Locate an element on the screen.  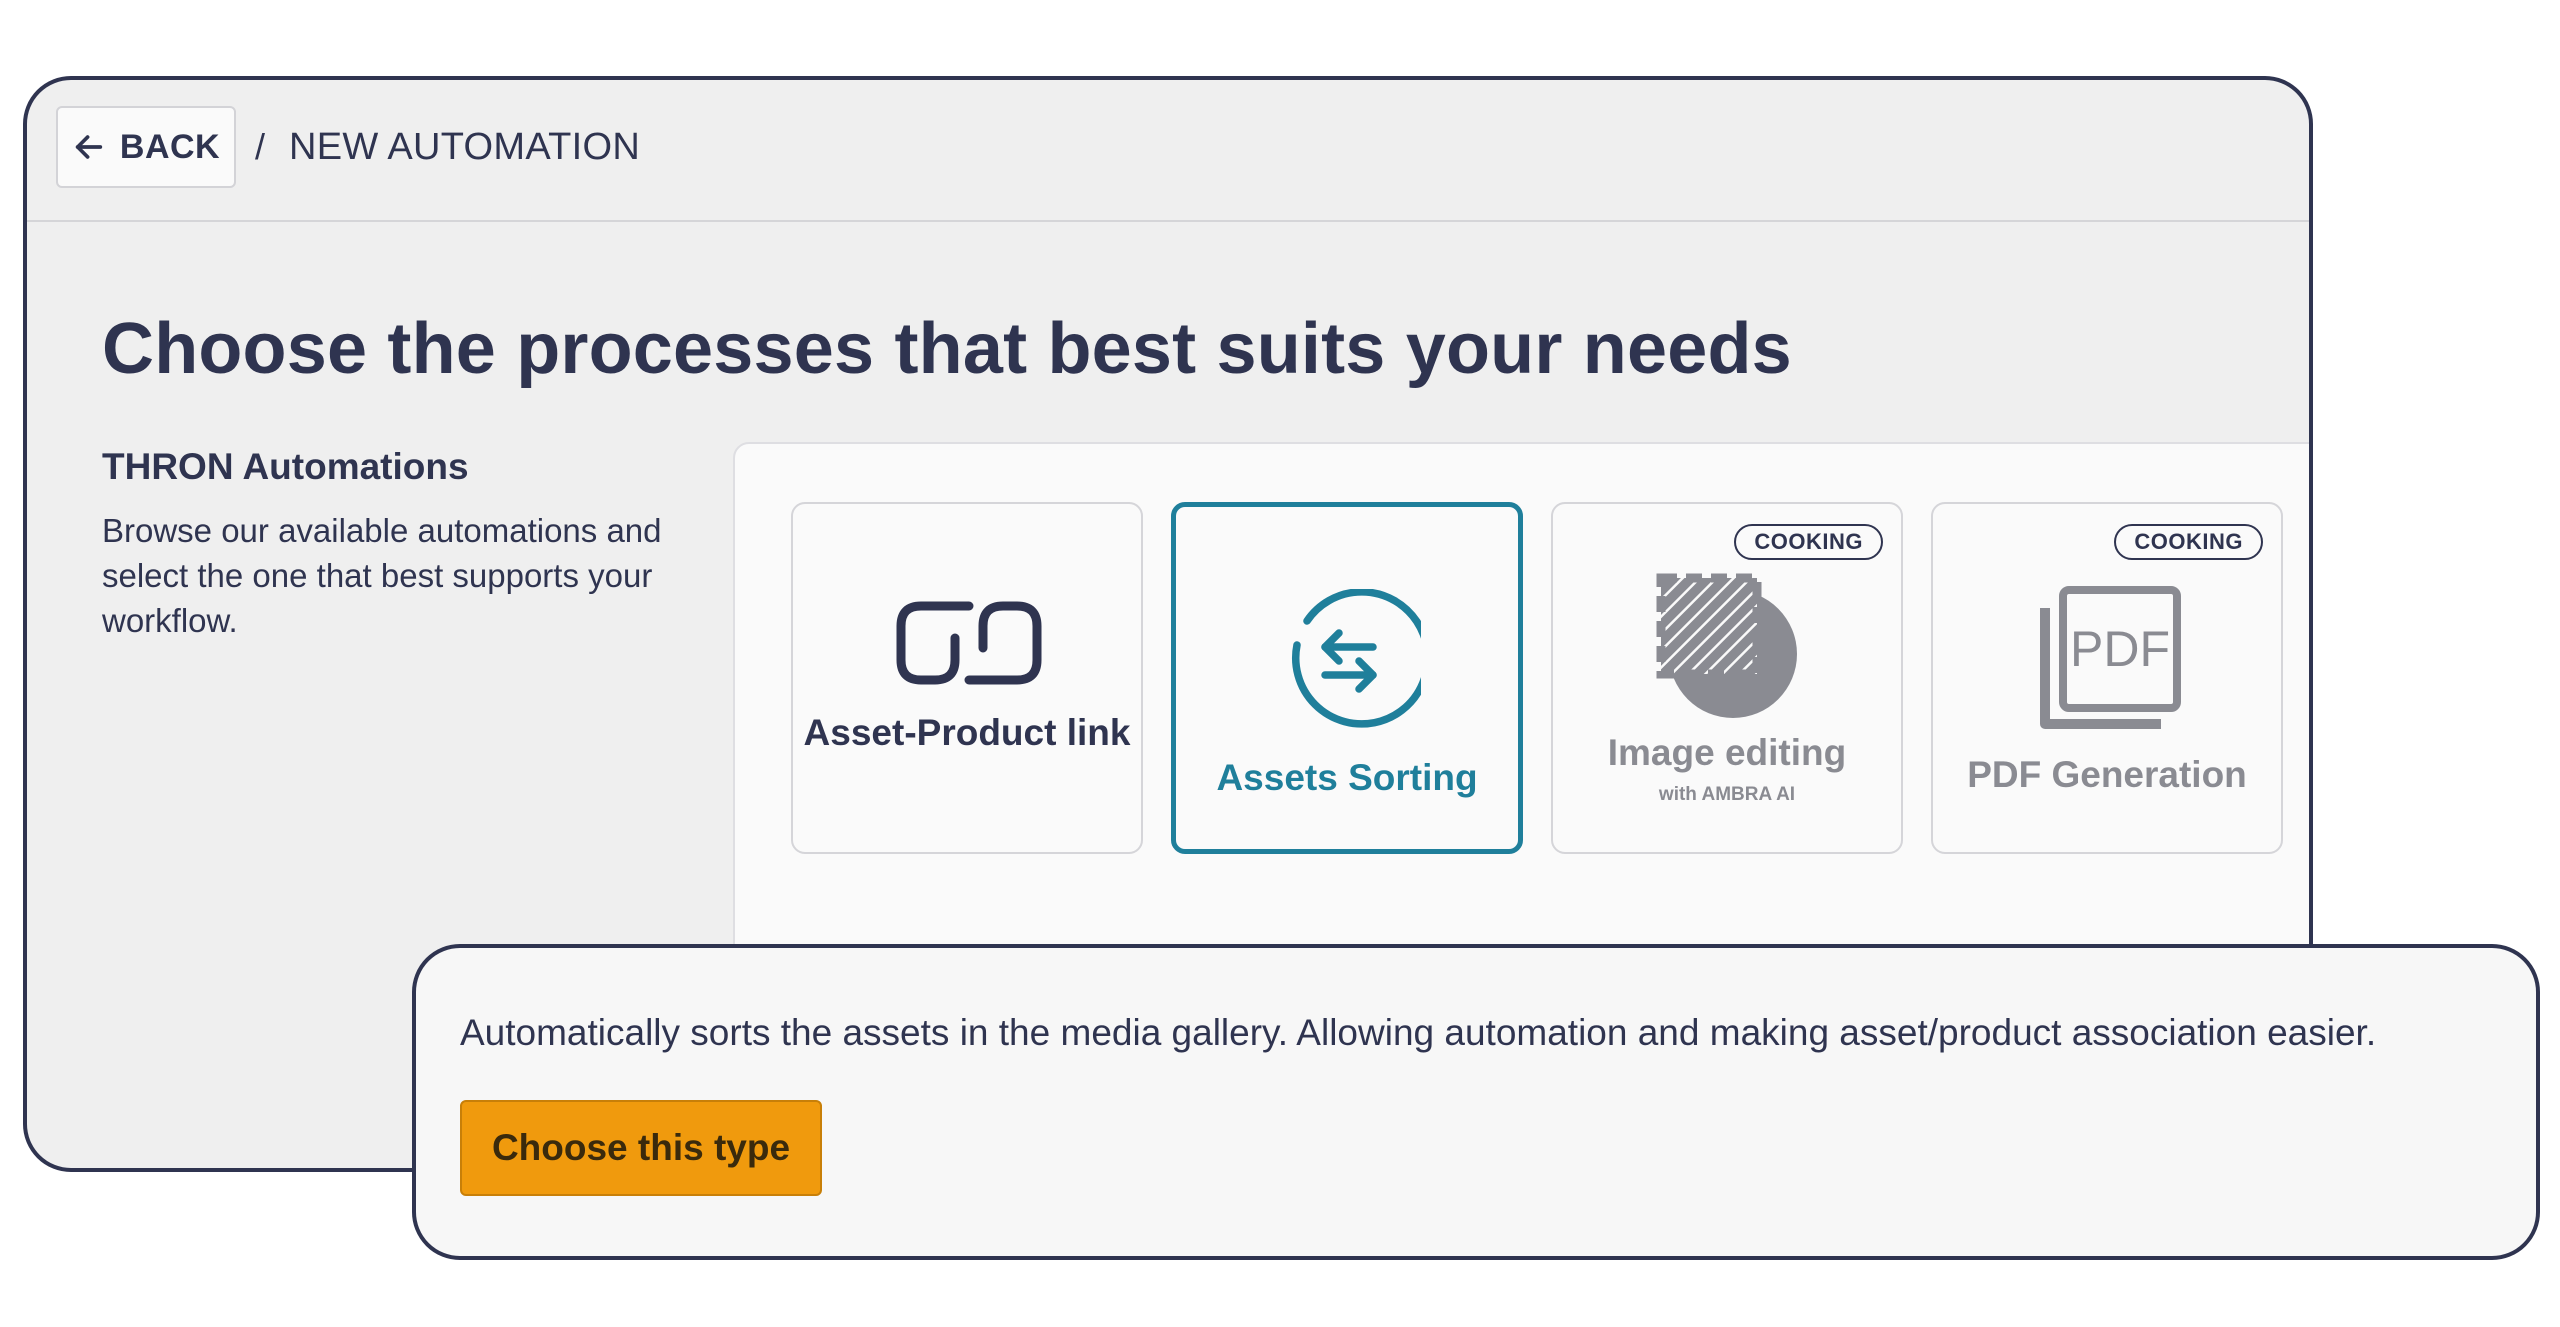
card-label: PDF Generation is located at coordinates (2107, 774).